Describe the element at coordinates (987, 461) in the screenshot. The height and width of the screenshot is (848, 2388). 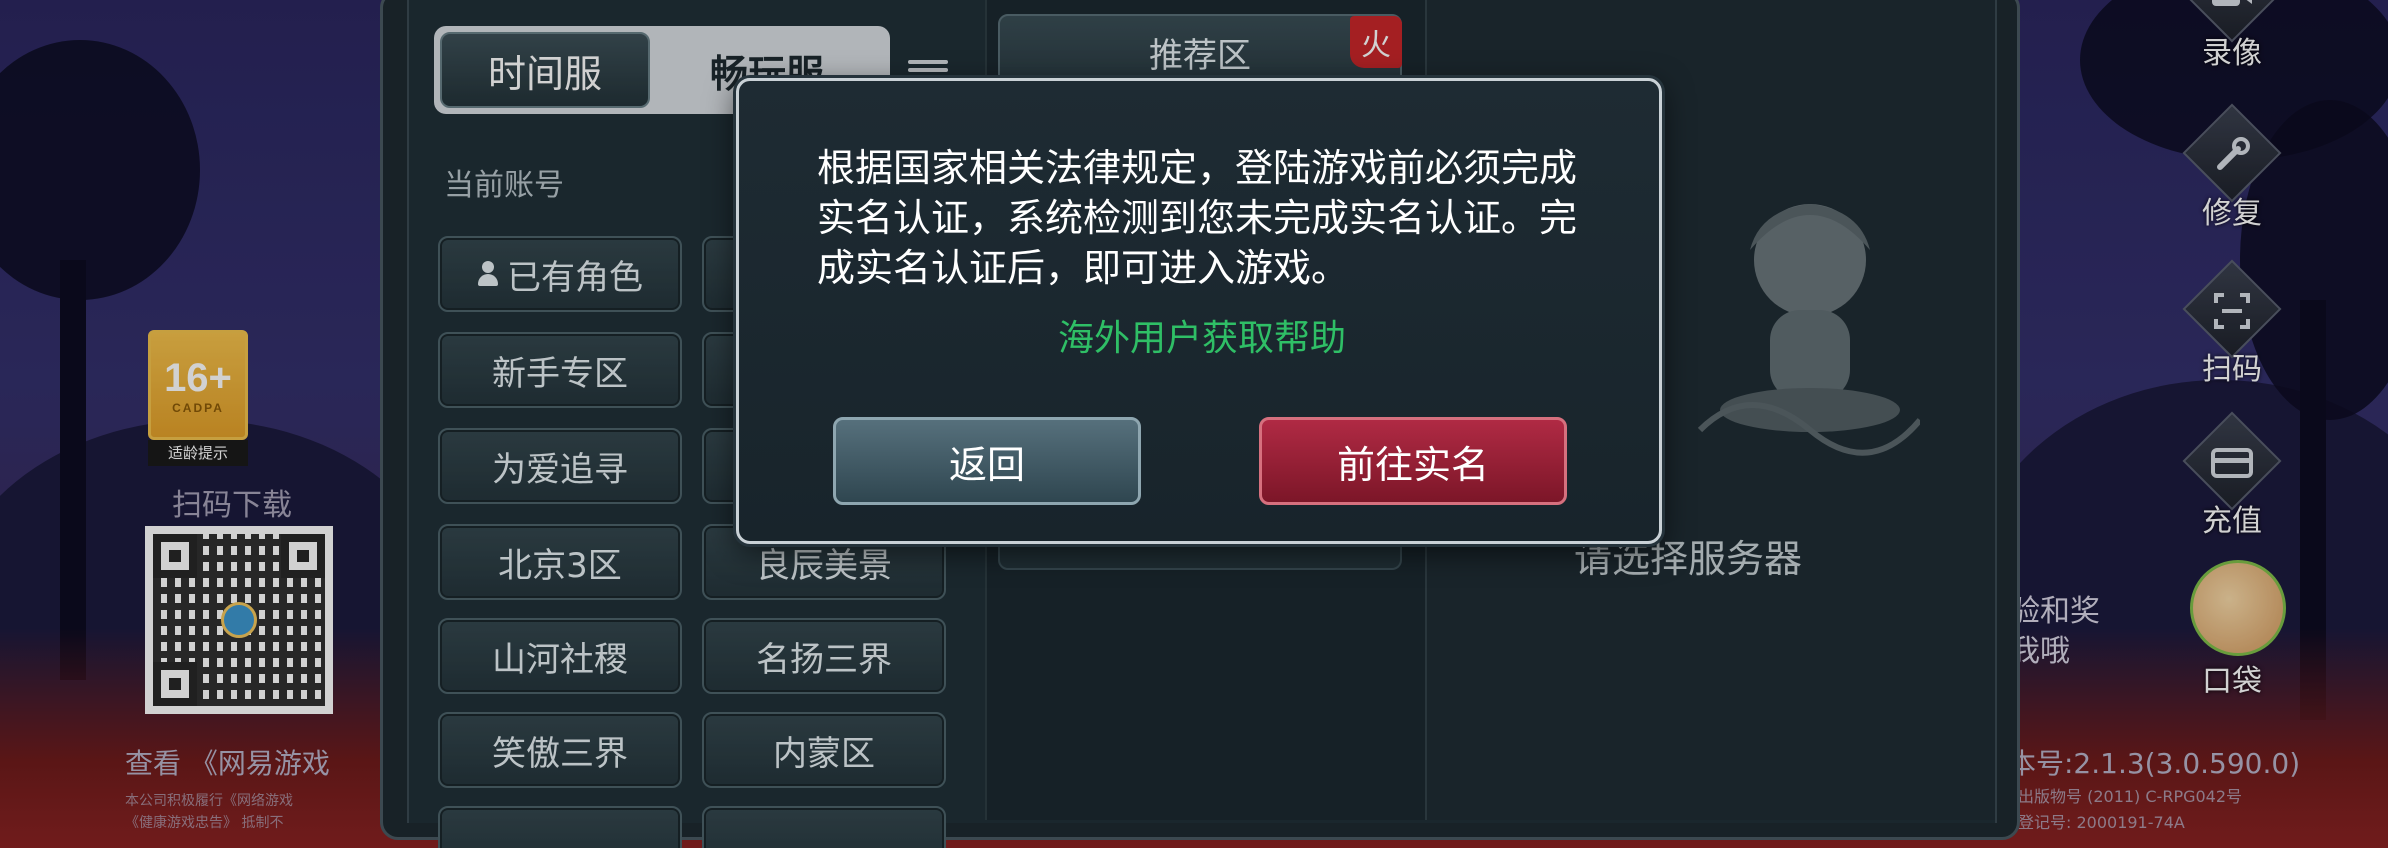
I see `back-button: 返回` at that location.